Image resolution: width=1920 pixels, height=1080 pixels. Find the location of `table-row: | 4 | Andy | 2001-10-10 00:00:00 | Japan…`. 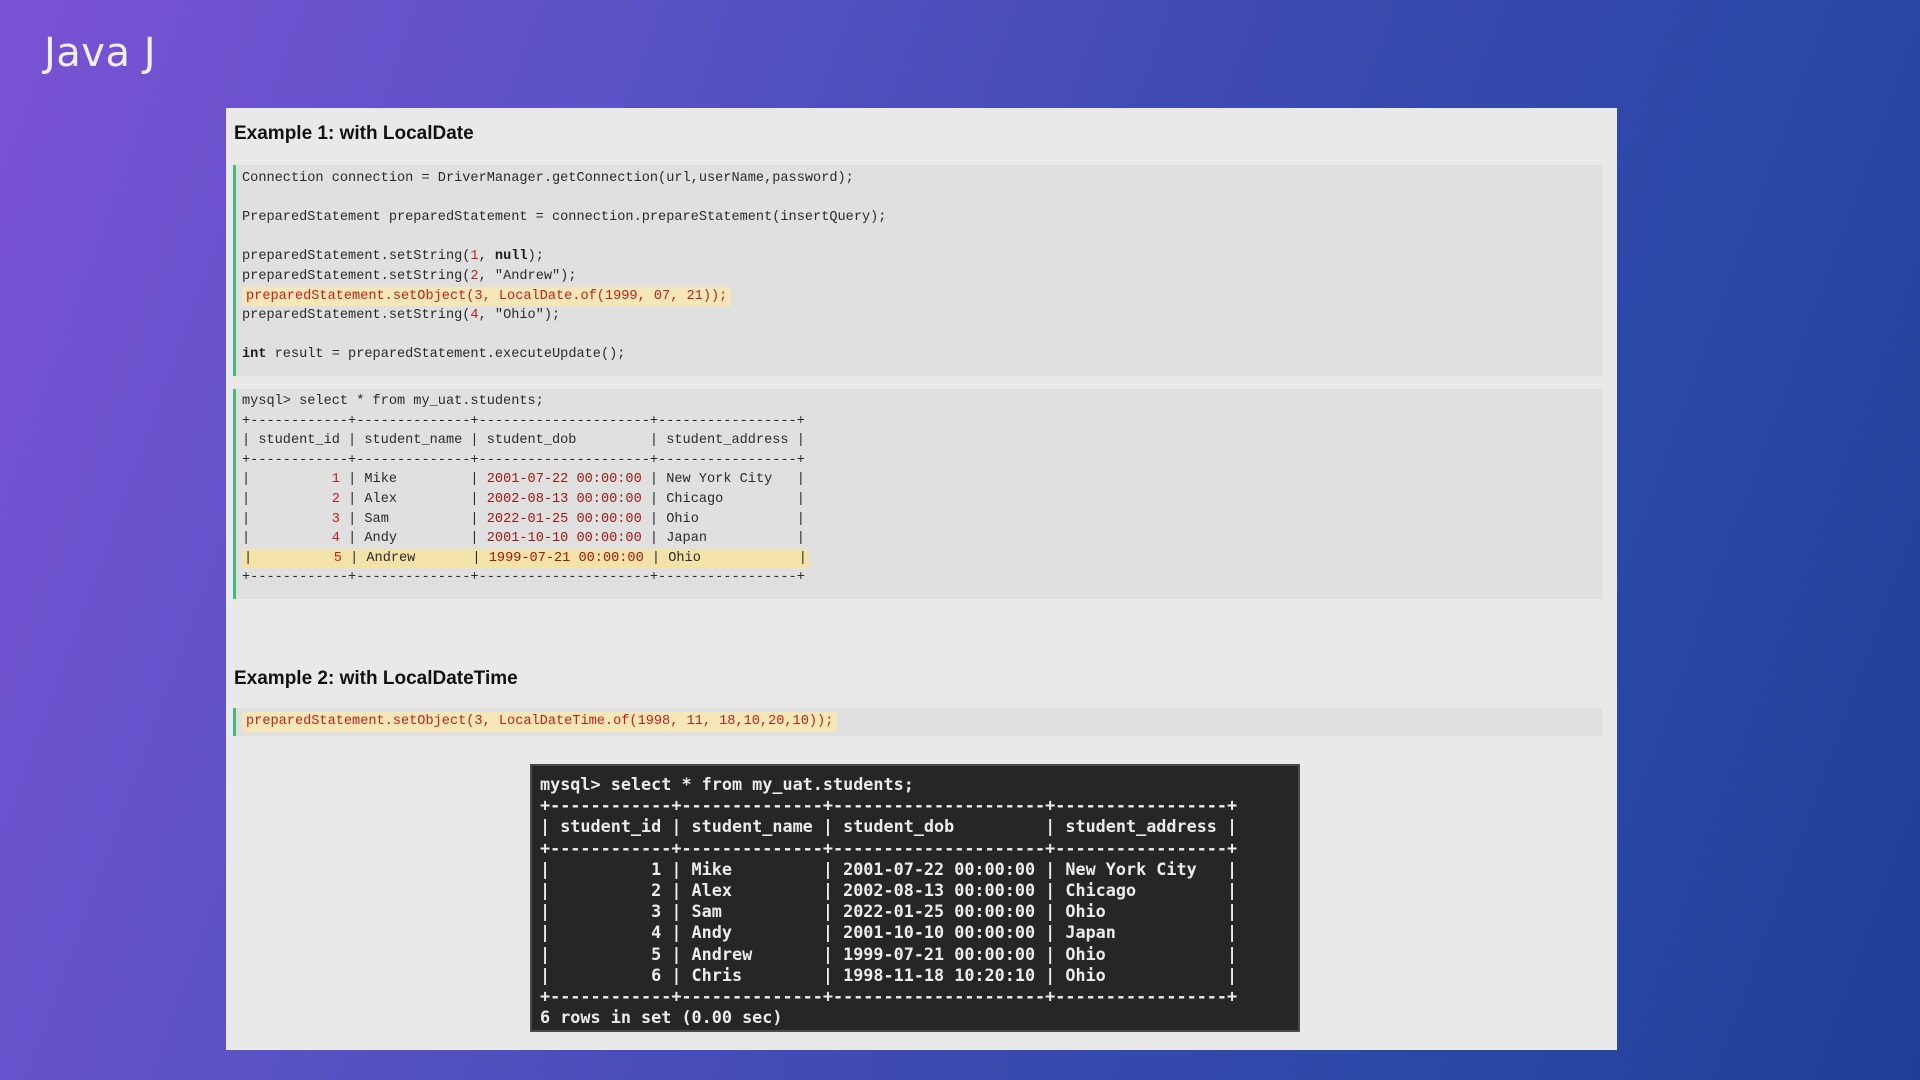

table-row: | 4 | Andy | 2001-10-10 00:00:00 | Japan… is located at coordinates (523, 539).